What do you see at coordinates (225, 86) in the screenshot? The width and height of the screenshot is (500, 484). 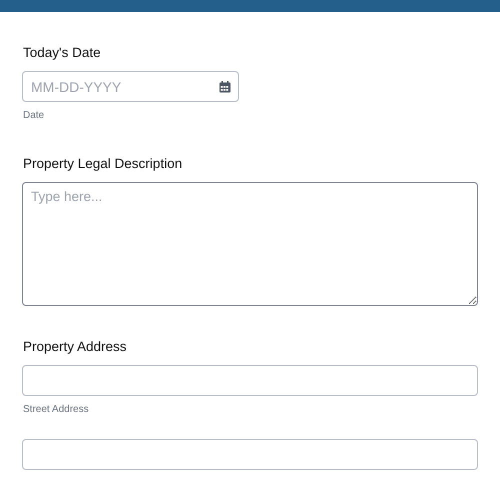 I see `calendar-icon` at bounding box center [225, 86].